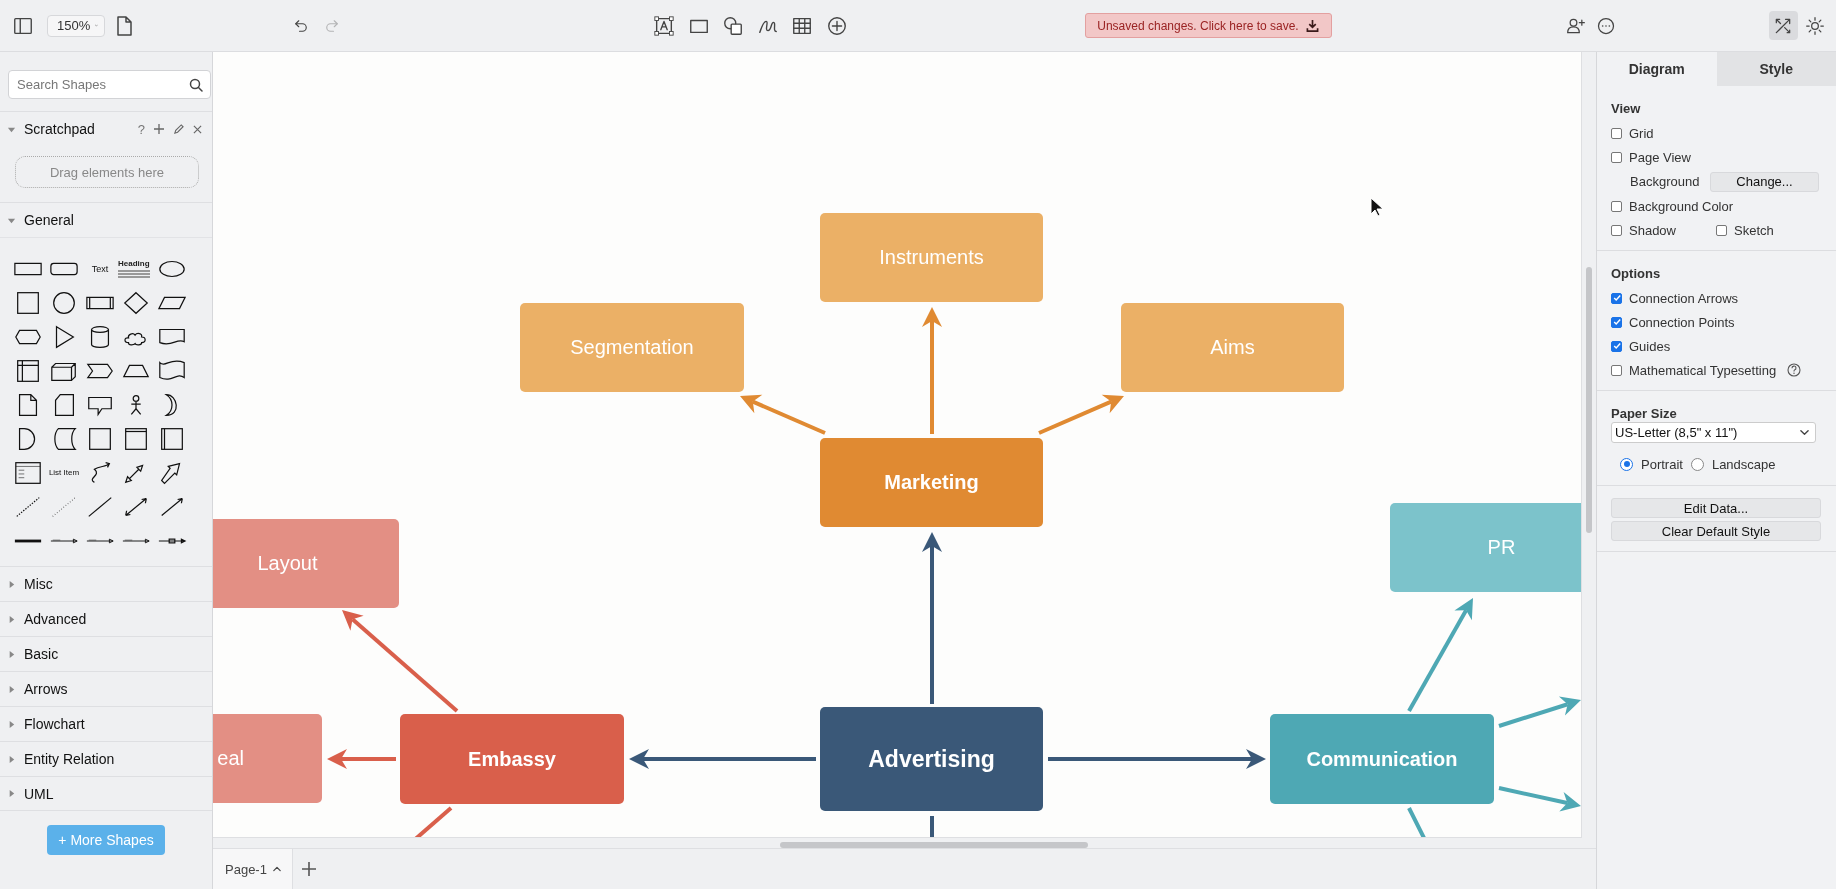 This screenshot has width=1836, height=889. Describe the element at coordinates (1665, 181) in the screenshot. I see `setting-label: Background` at that location.